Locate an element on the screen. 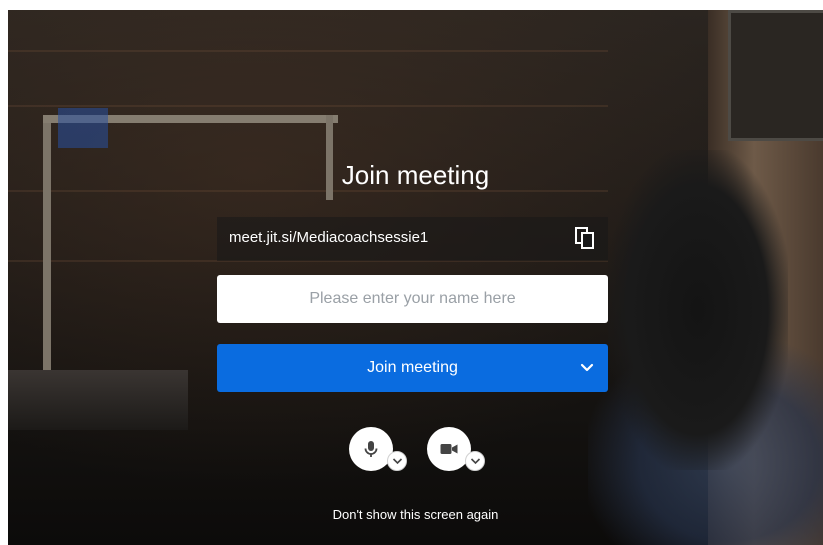  join-meeting-label: Join meeting is located at coordinates (412, 367).